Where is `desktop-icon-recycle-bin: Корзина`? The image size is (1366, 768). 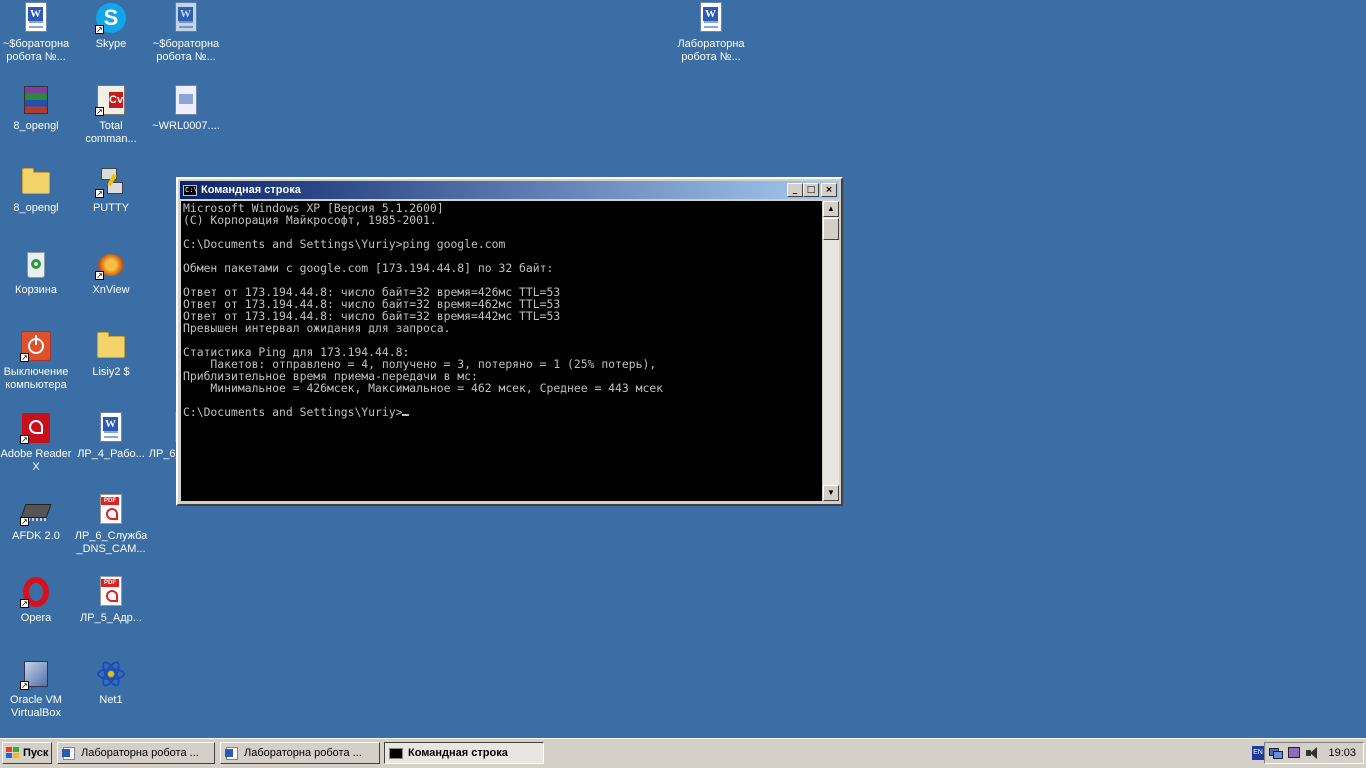 desktop-icon-recycle-bin: Корзина is located at coordinates (37, 285).